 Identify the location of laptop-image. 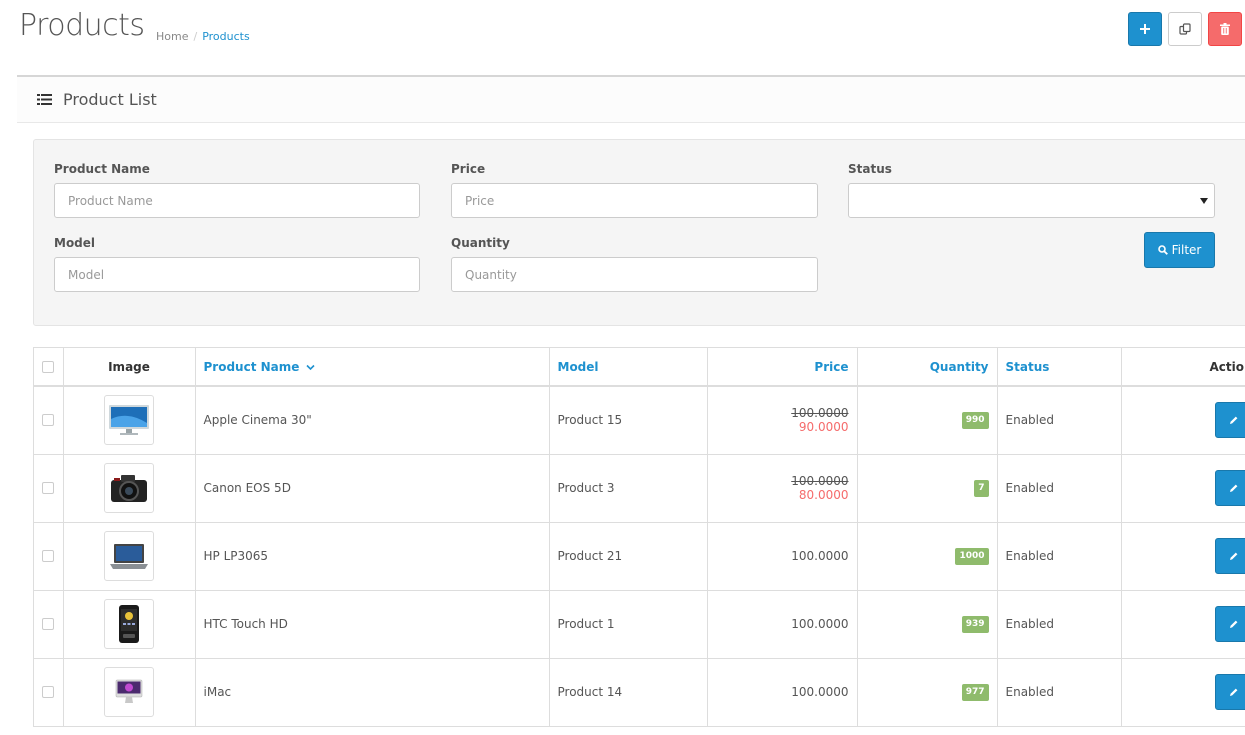
(129, 556).